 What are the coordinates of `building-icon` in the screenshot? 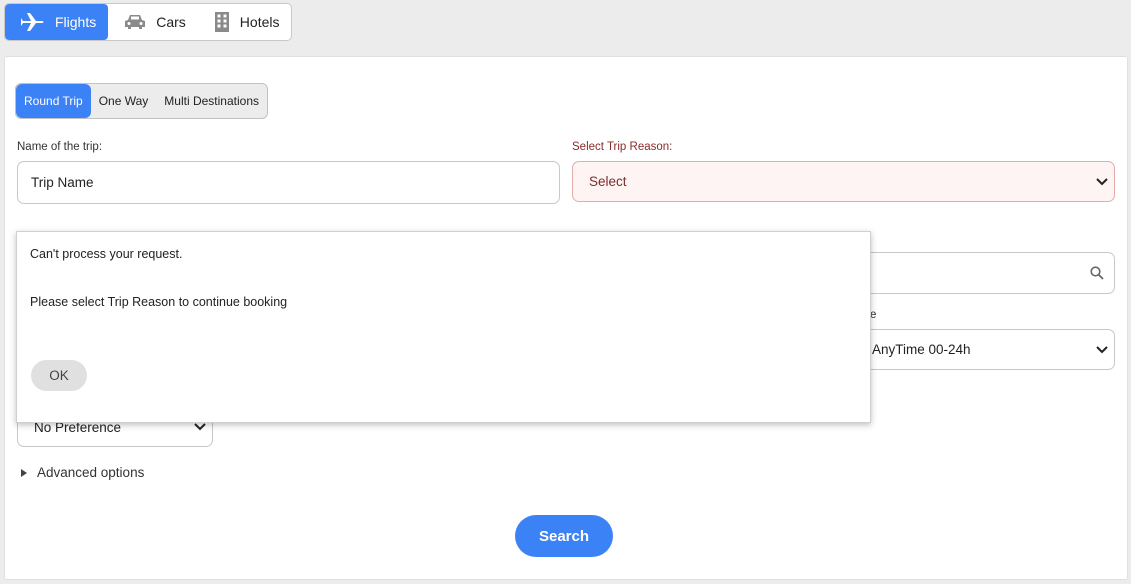 It's located at (222, 22).